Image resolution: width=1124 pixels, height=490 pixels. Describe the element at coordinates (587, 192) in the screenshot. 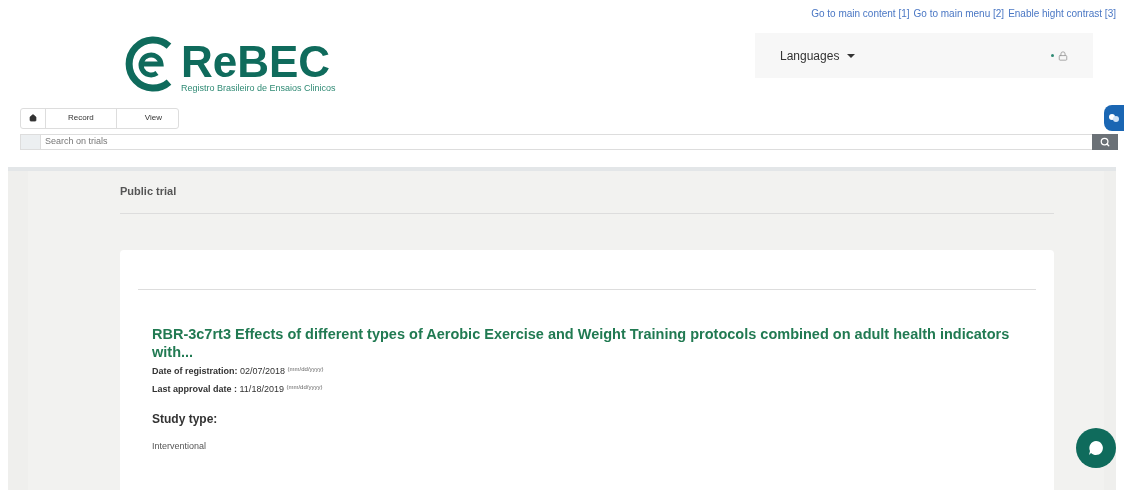

I see `page-title: Public trial` at that location.